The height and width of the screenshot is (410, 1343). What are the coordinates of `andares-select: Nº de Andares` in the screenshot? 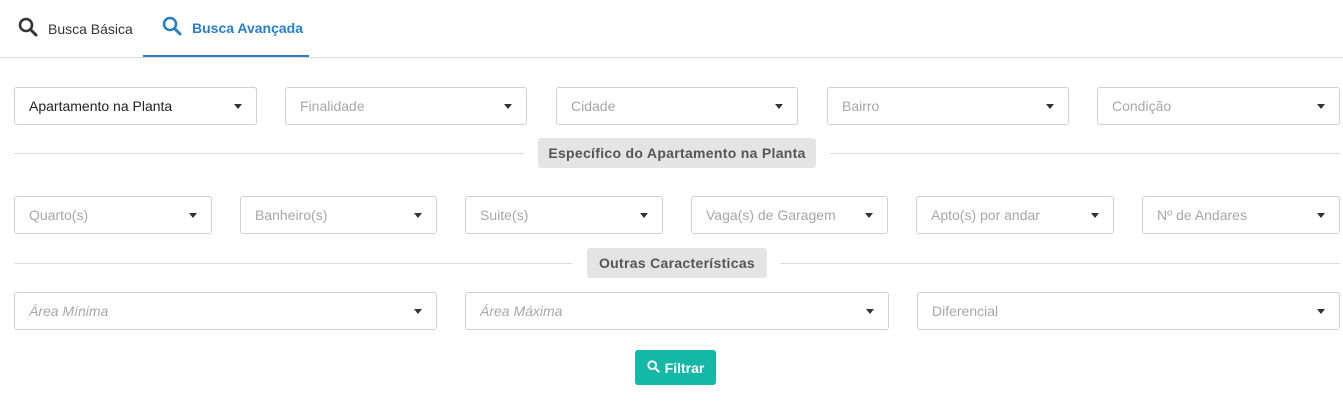 It's located at (1241, 215).